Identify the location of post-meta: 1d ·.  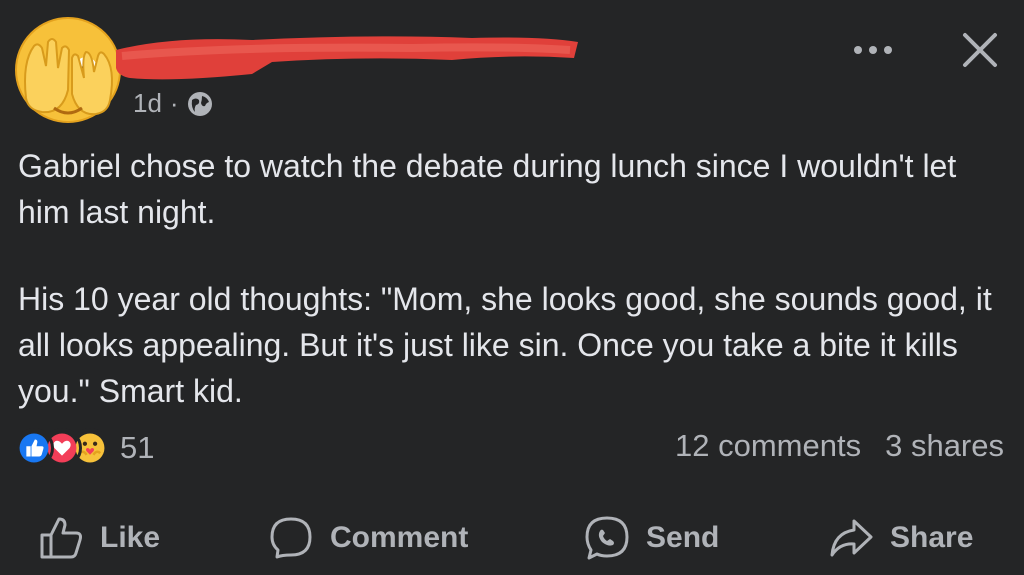
(173, 103).